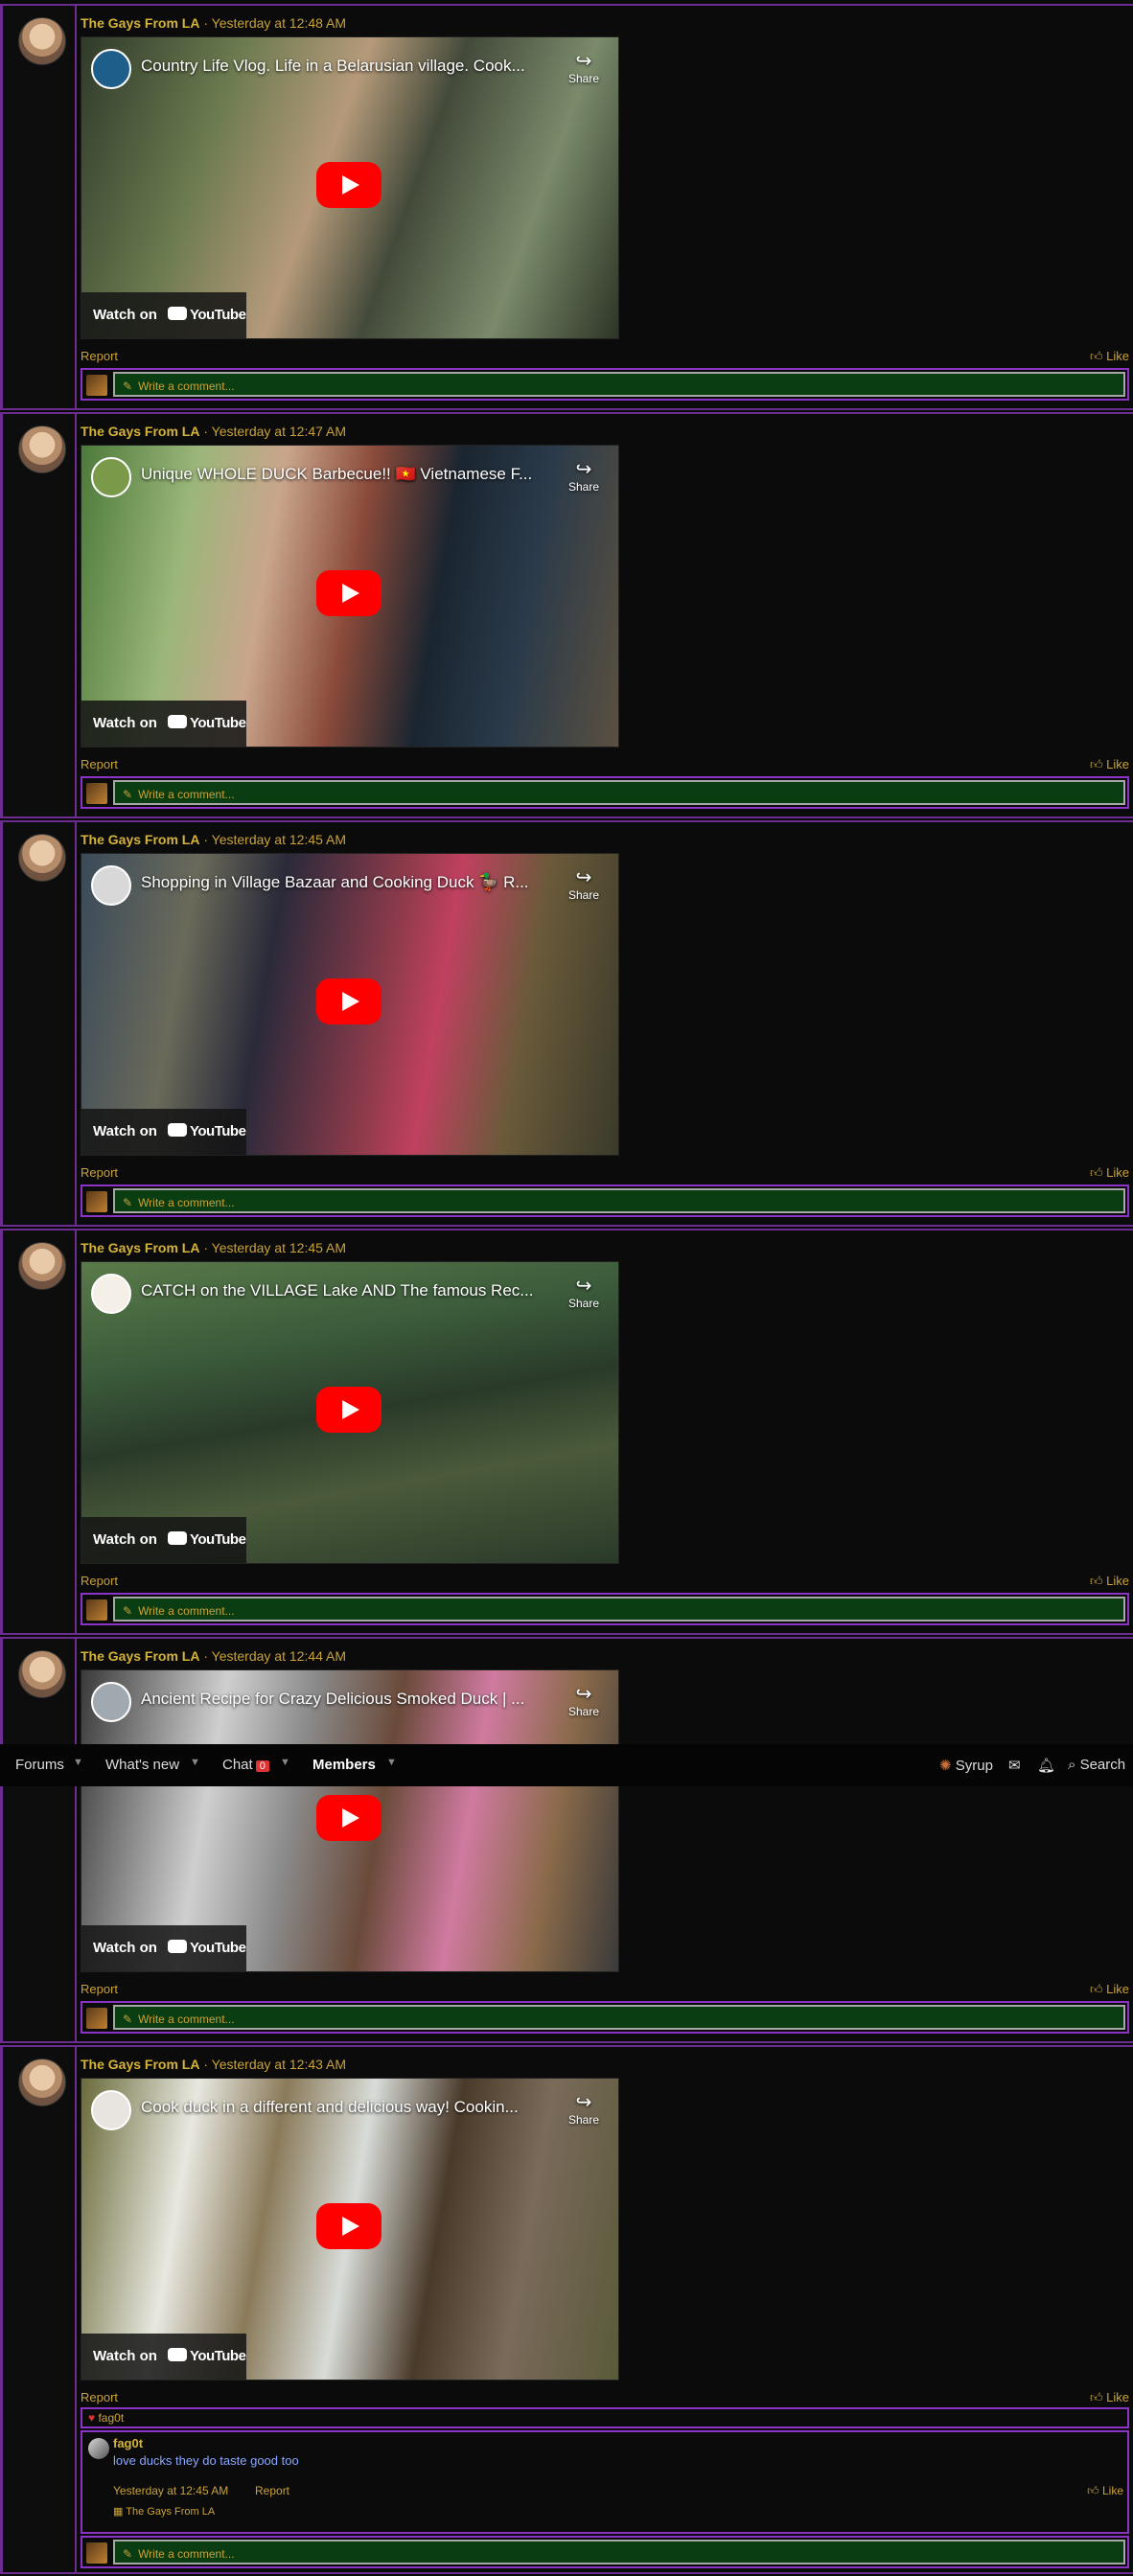 The image size is (1133, 2576). What do you see at coordinates (98, 2448) in the screenshot?
I see `reply-avatar` at bounding box center [98, 2448].